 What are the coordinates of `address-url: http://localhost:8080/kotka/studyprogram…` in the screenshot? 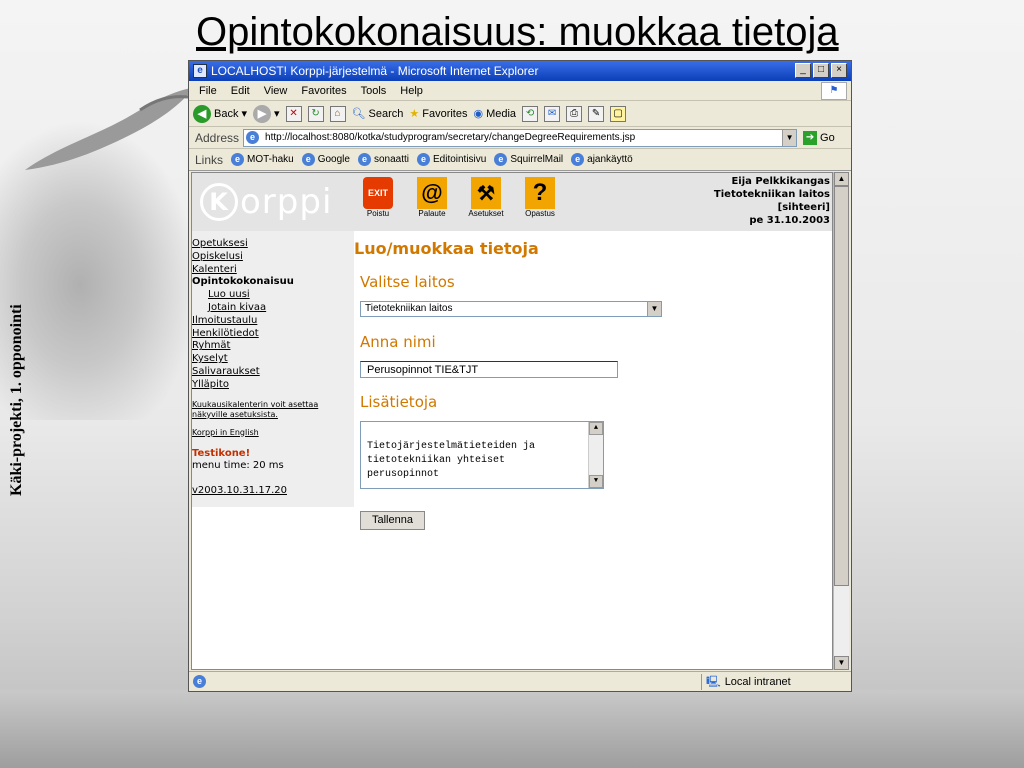 It's located at (450, 137).